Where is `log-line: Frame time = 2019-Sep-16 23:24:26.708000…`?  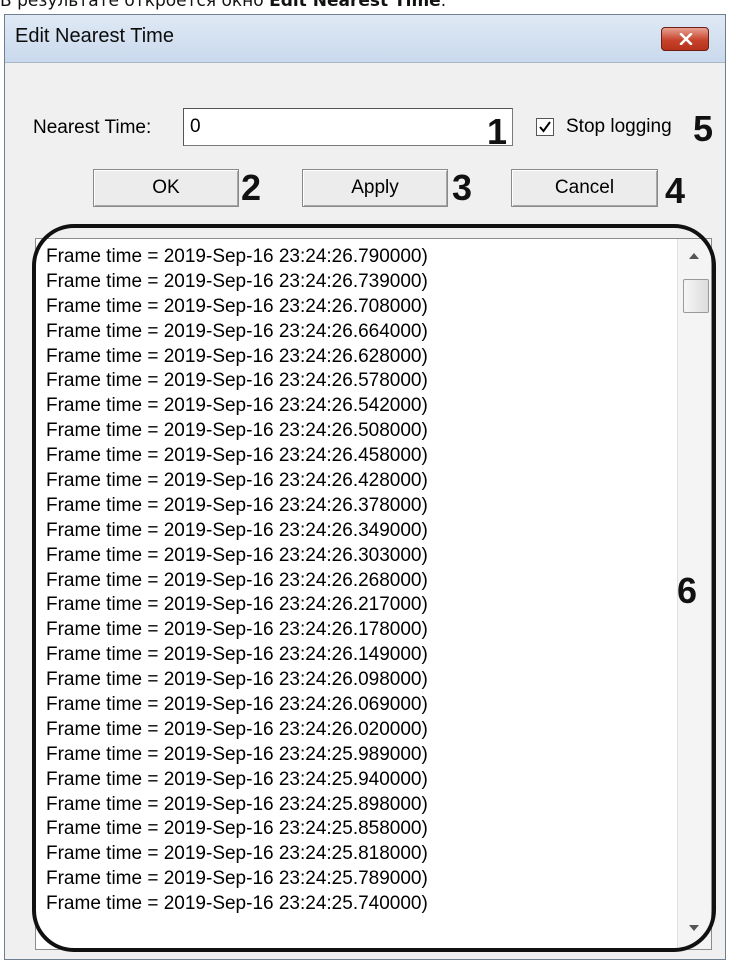
log-line: Frame time = 2019-Sep-16 23:24:26.708000… is located at coordinates (237, 306).